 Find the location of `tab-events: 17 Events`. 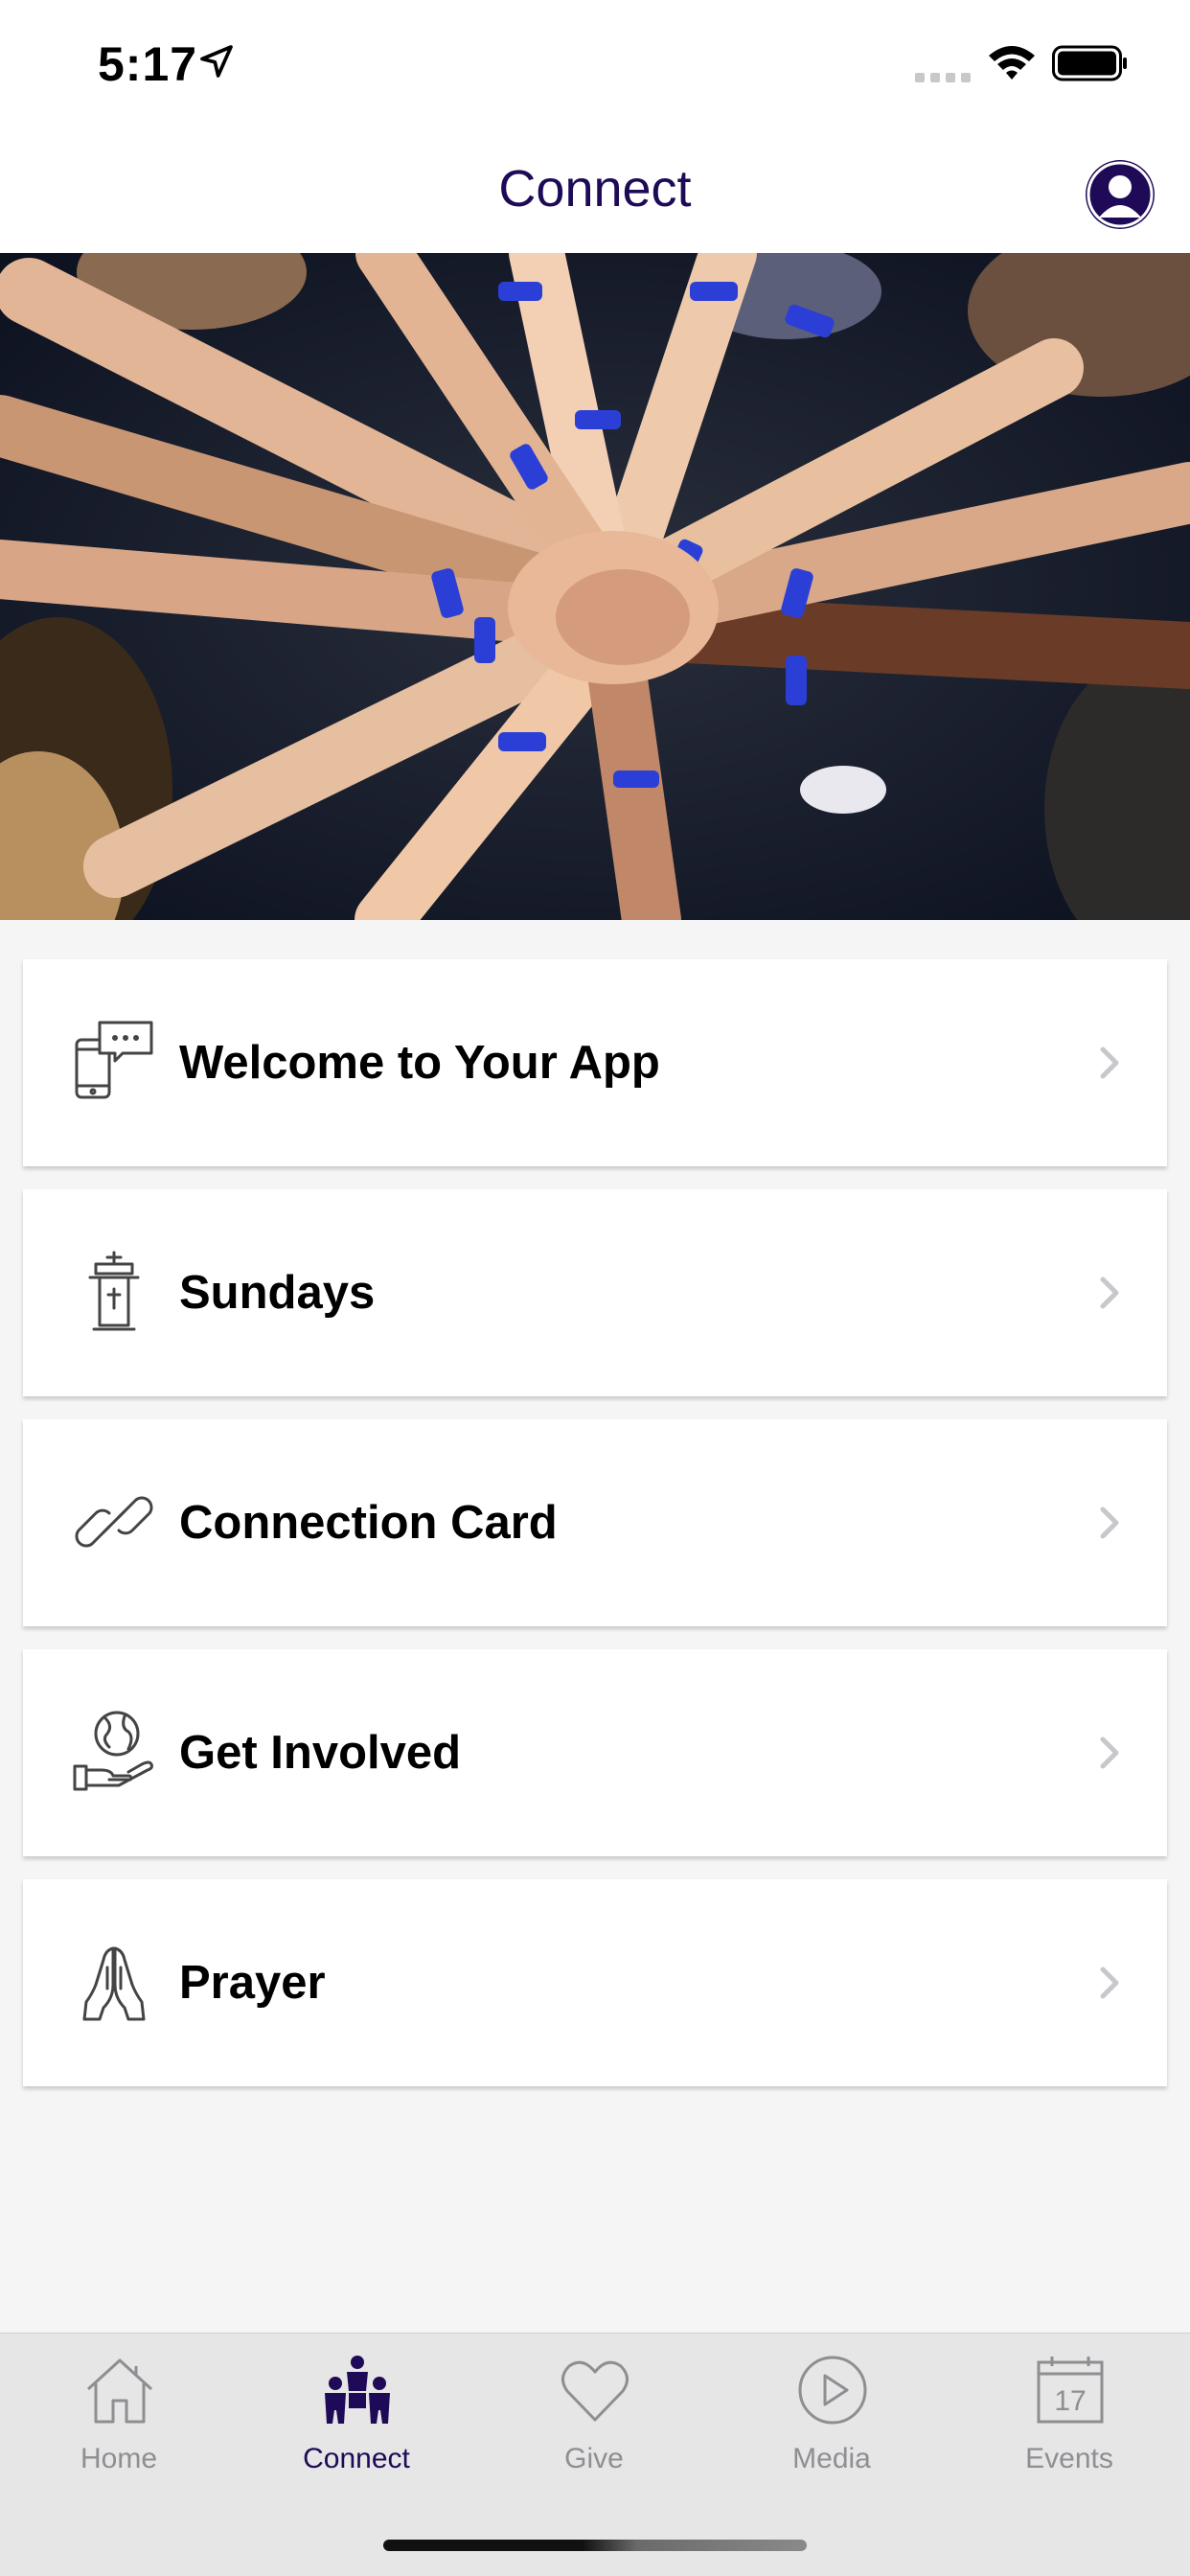

tab-events: 17 Events is located at coordinates (1069, 2420).